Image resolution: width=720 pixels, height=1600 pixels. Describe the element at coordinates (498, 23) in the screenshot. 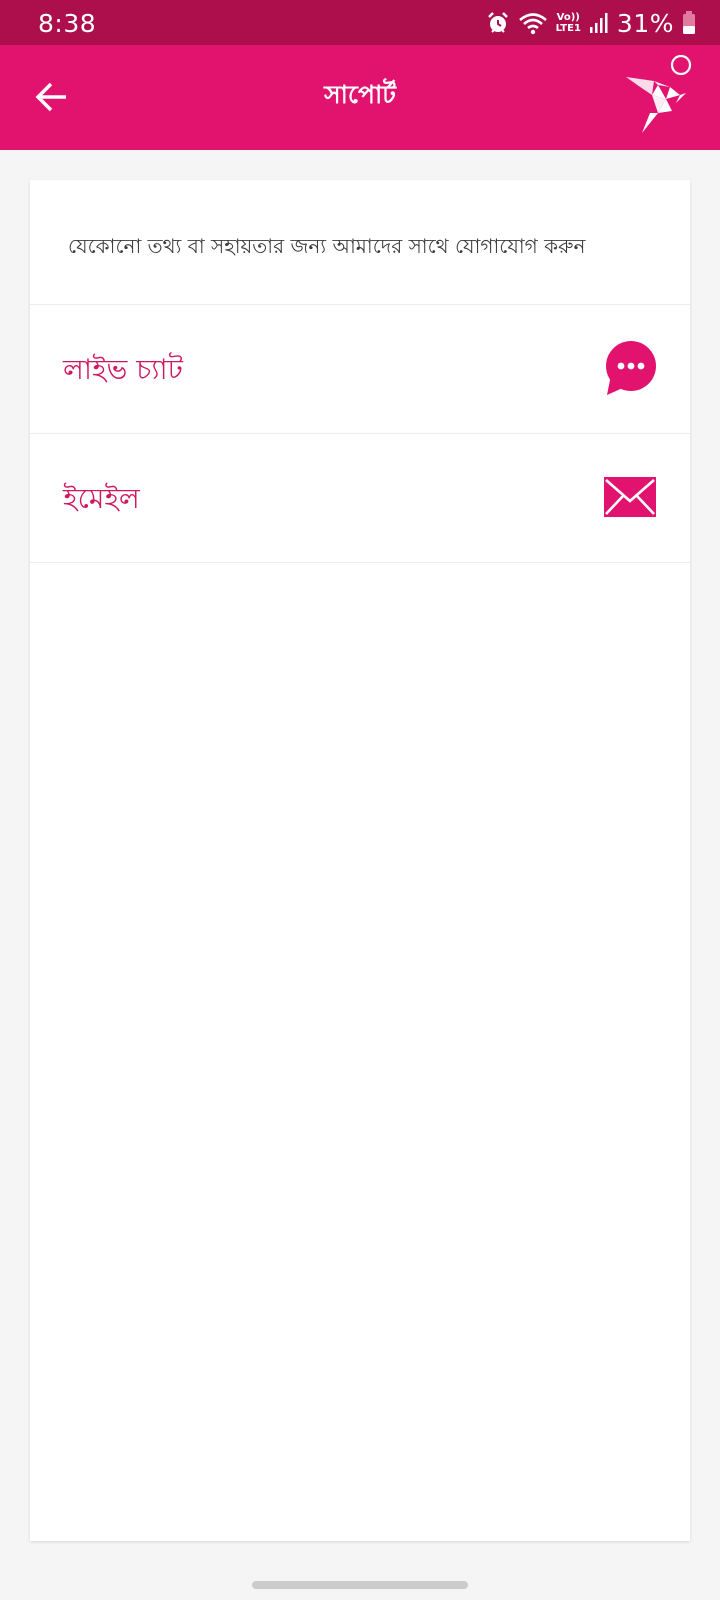

I see `alarm-icon` at that location.